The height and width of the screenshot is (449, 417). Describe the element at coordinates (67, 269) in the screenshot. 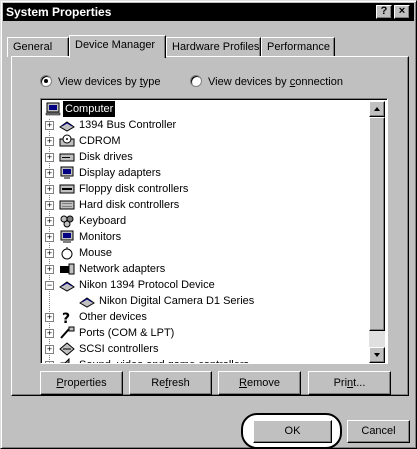

I see `network-adapter-icon` at that location.